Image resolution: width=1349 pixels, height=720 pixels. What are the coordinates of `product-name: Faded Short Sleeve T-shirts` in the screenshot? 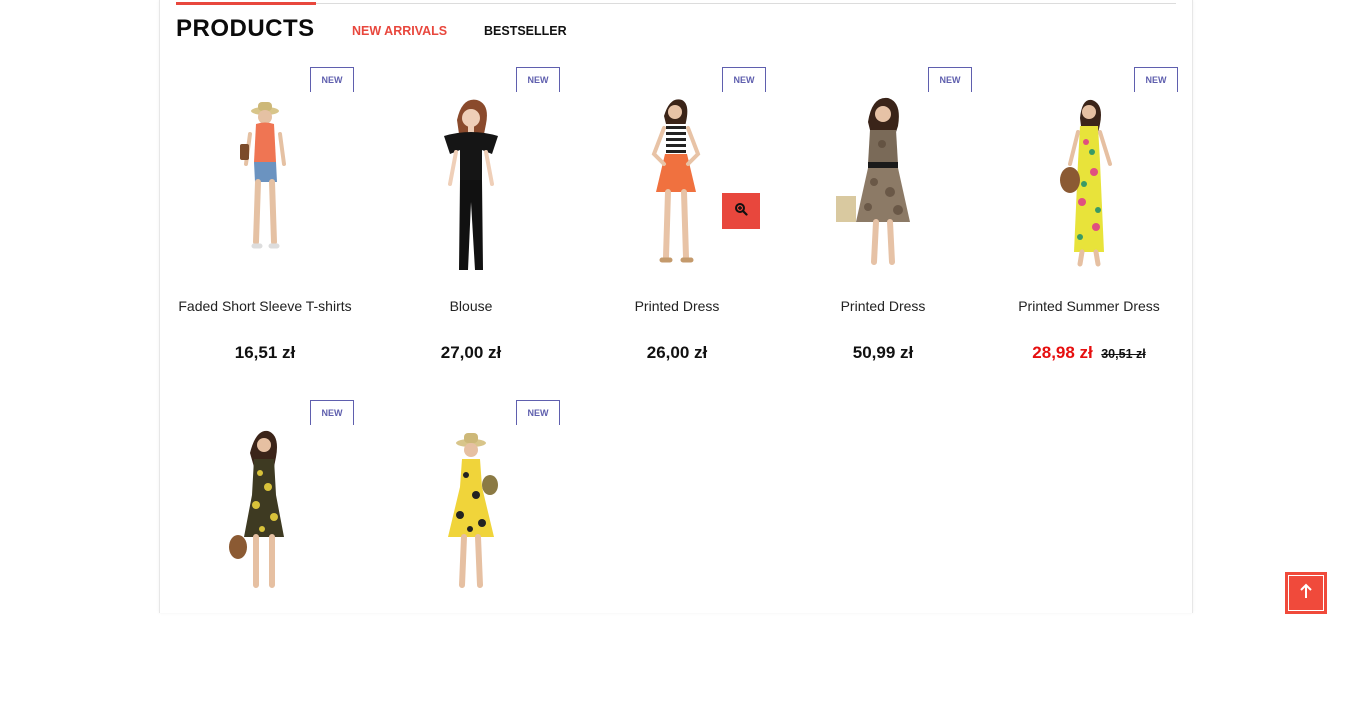 It's located at (265, 306).